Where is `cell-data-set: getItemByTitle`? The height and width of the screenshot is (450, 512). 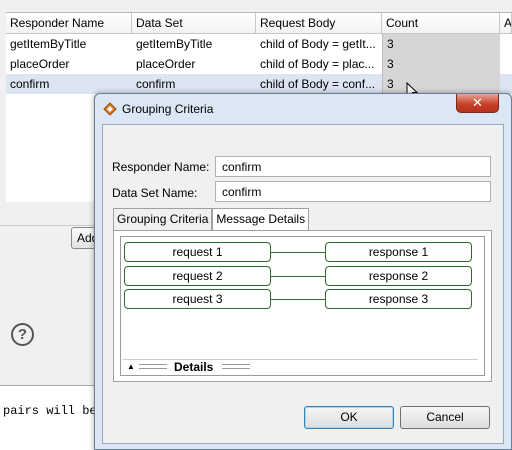 cell-data-set: getItemByTitle is located at coordinates (174, 44).